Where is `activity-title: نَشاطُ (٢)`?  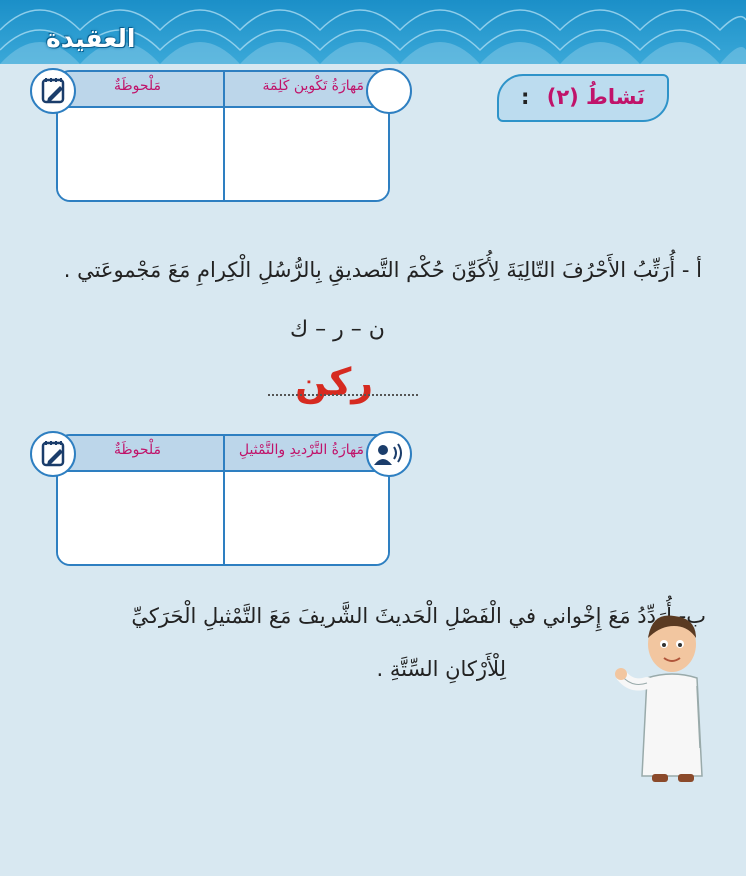 activity-title: نَشاطُ (٢) is located at coordinates (595, 97).